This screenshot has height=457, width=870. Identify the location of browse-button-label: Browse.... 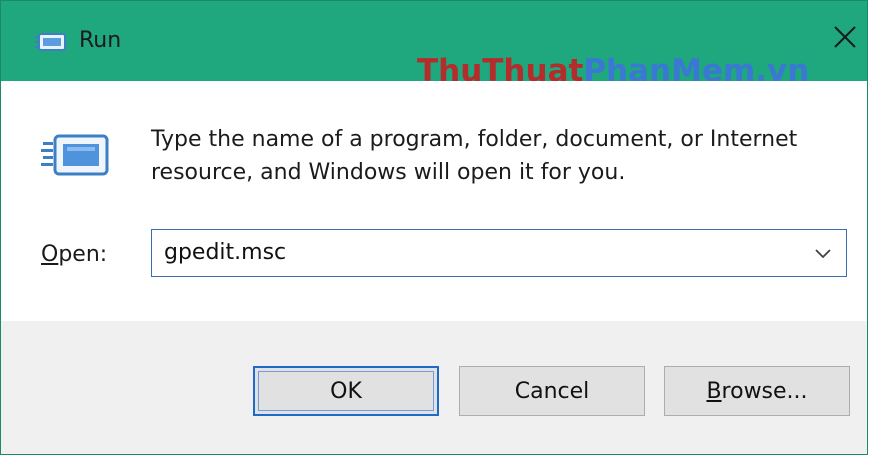
(756, 391).